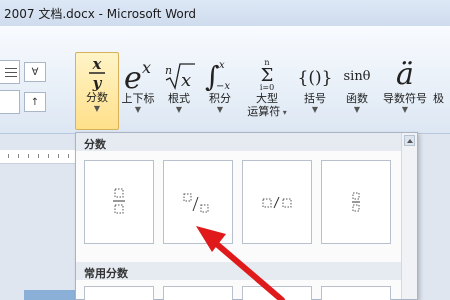  I want to click on scroll-up-arrow-icon, so click(409, 140).